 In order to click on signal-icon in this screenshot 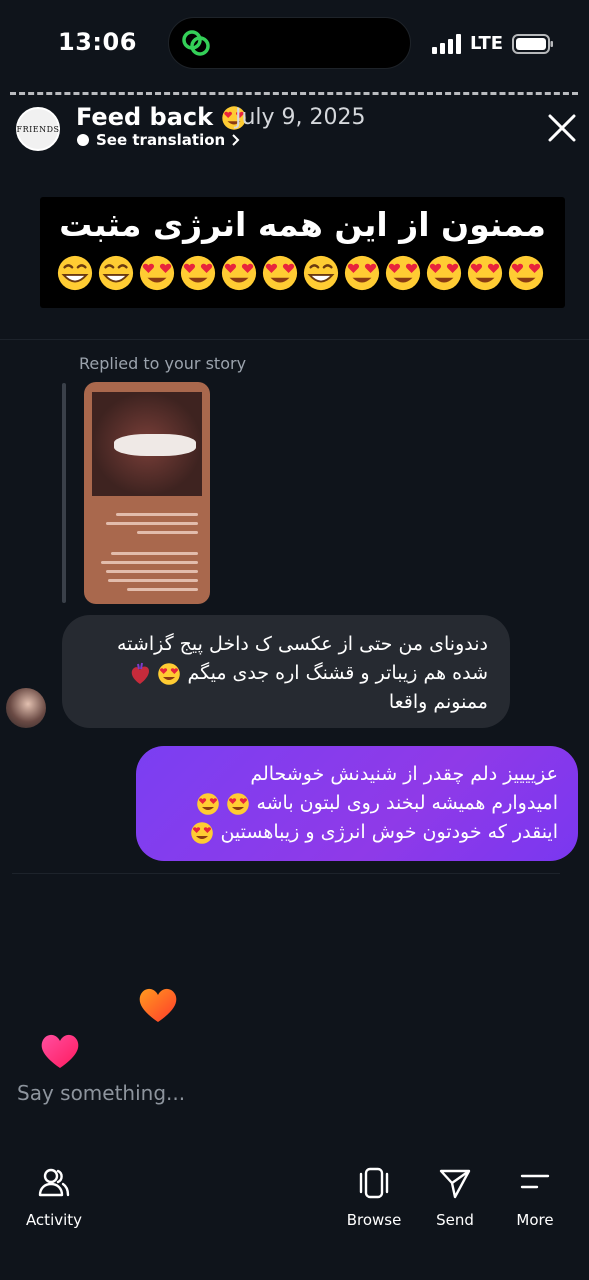, I will do `click(446, 44)`.